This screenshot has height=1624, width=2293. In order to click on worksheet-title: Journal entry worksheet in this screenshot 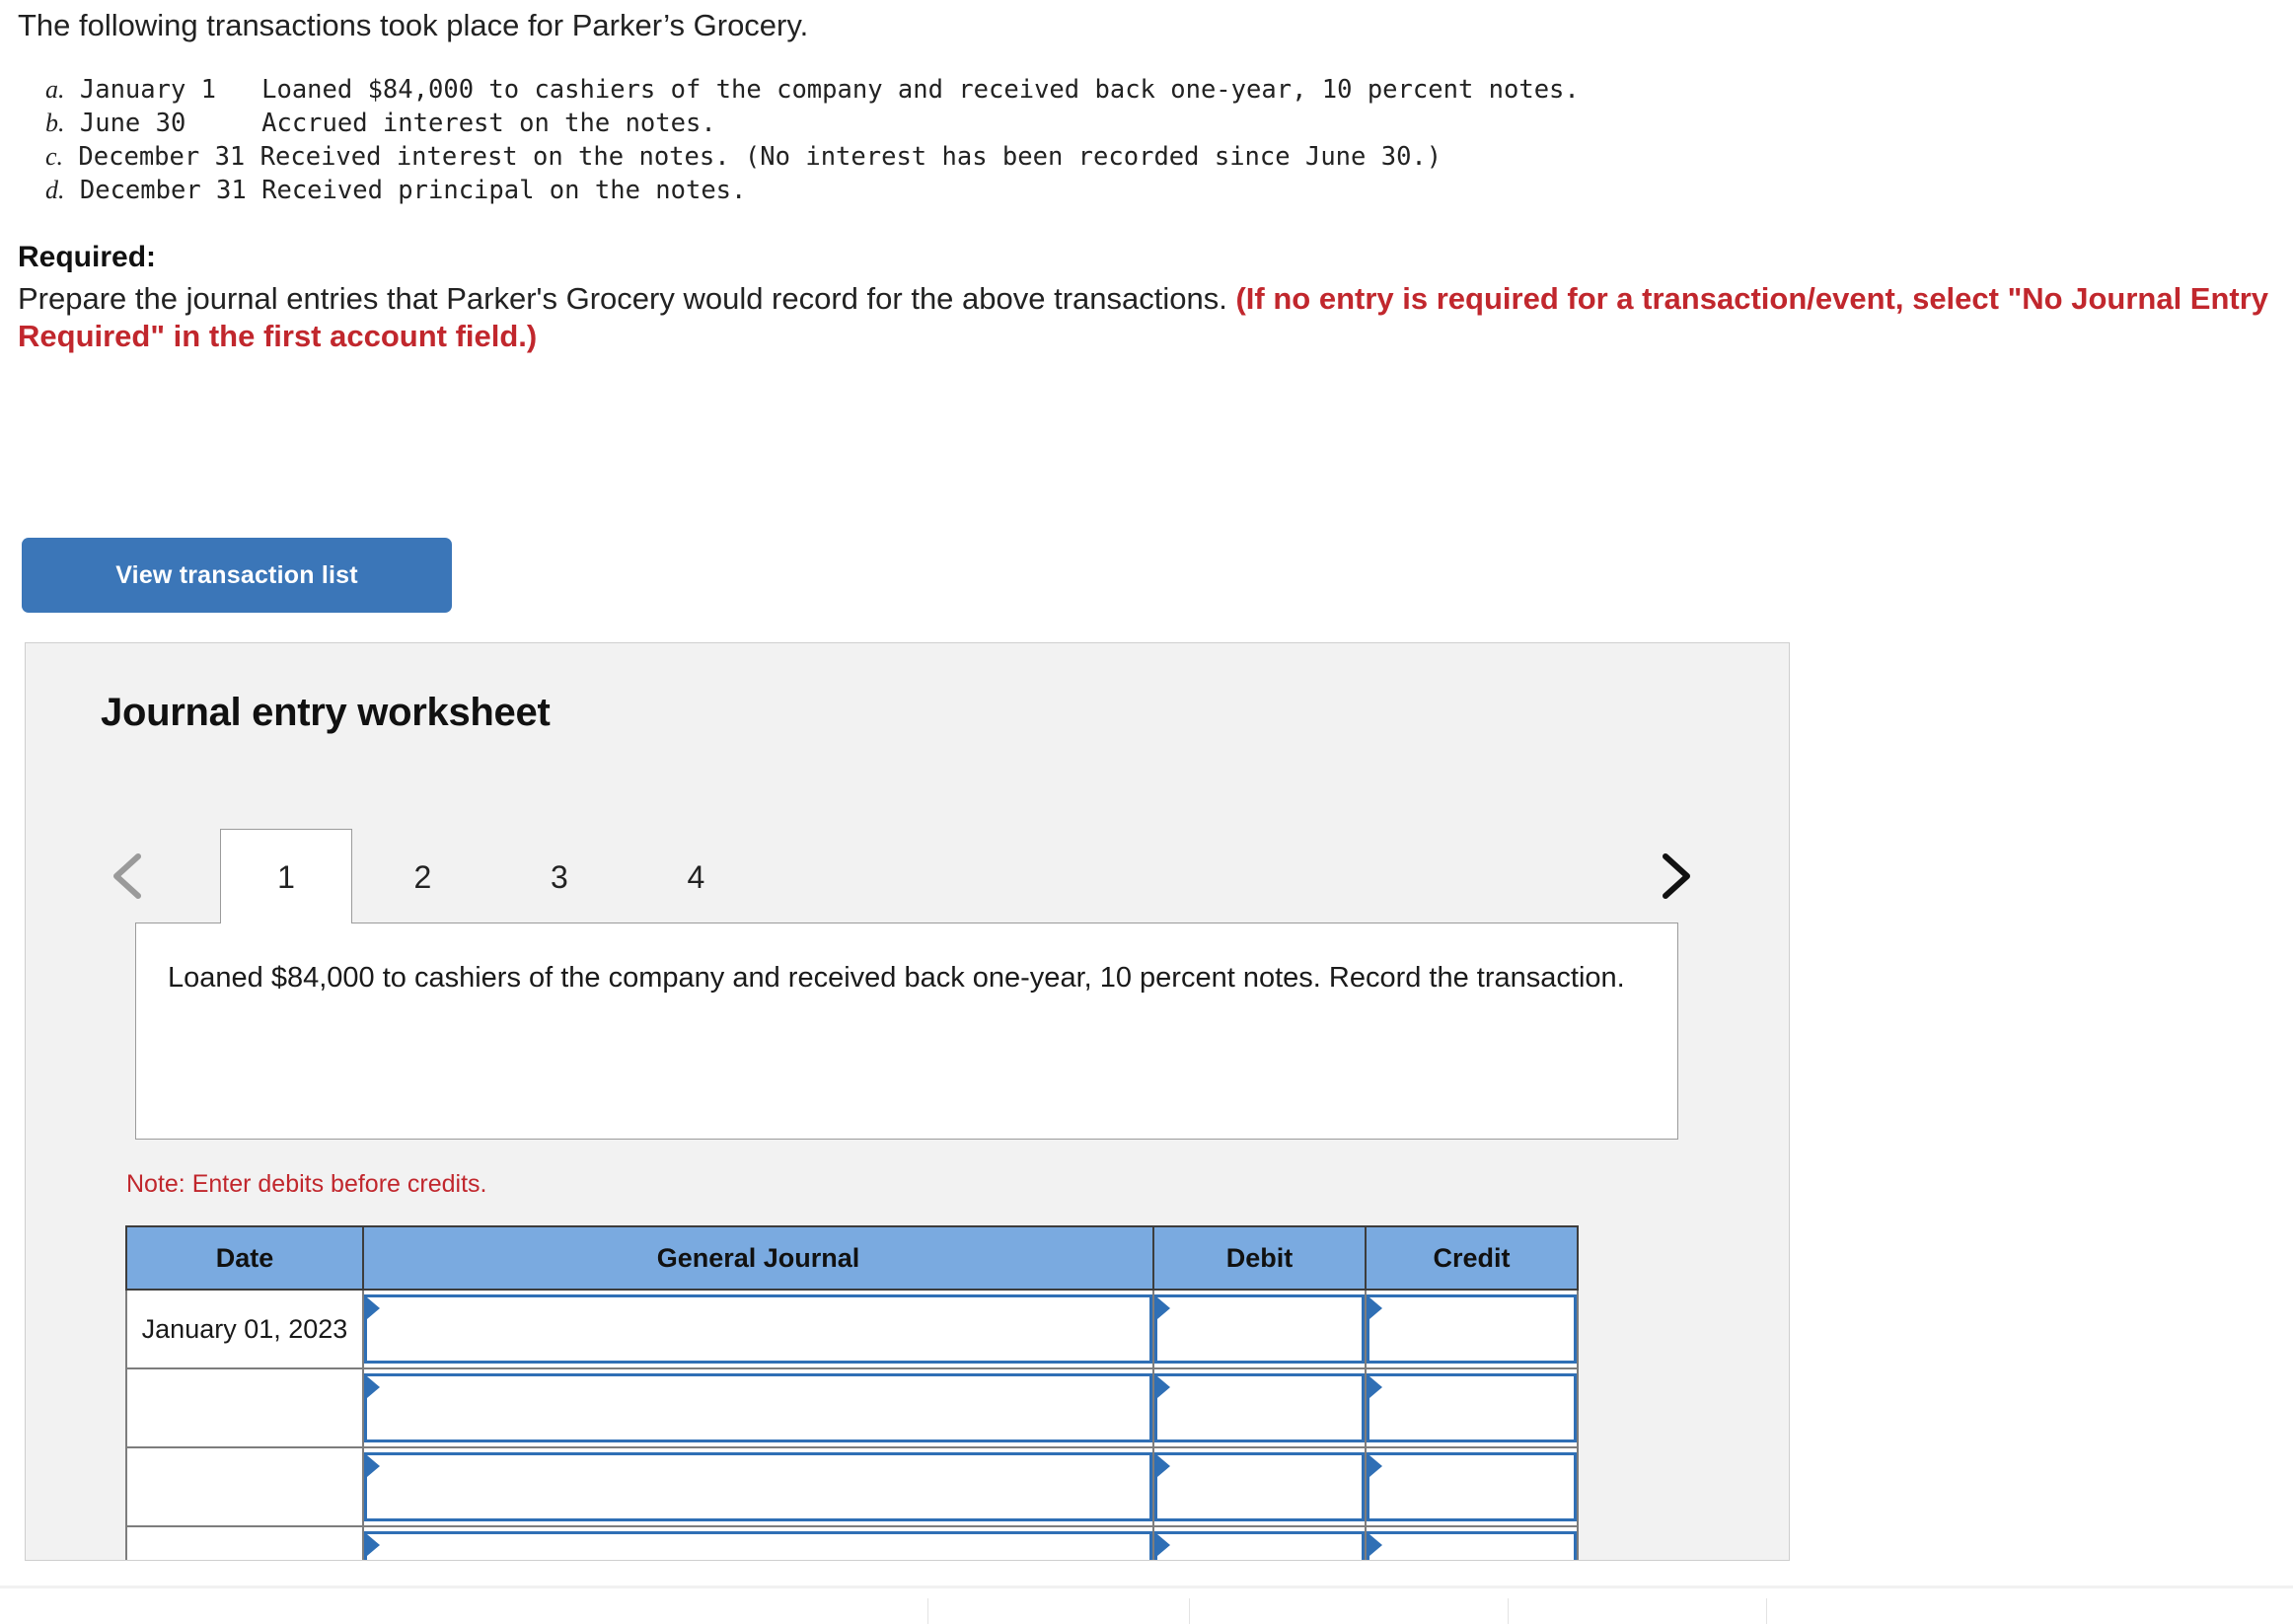, I will do `click(326, 713)`.